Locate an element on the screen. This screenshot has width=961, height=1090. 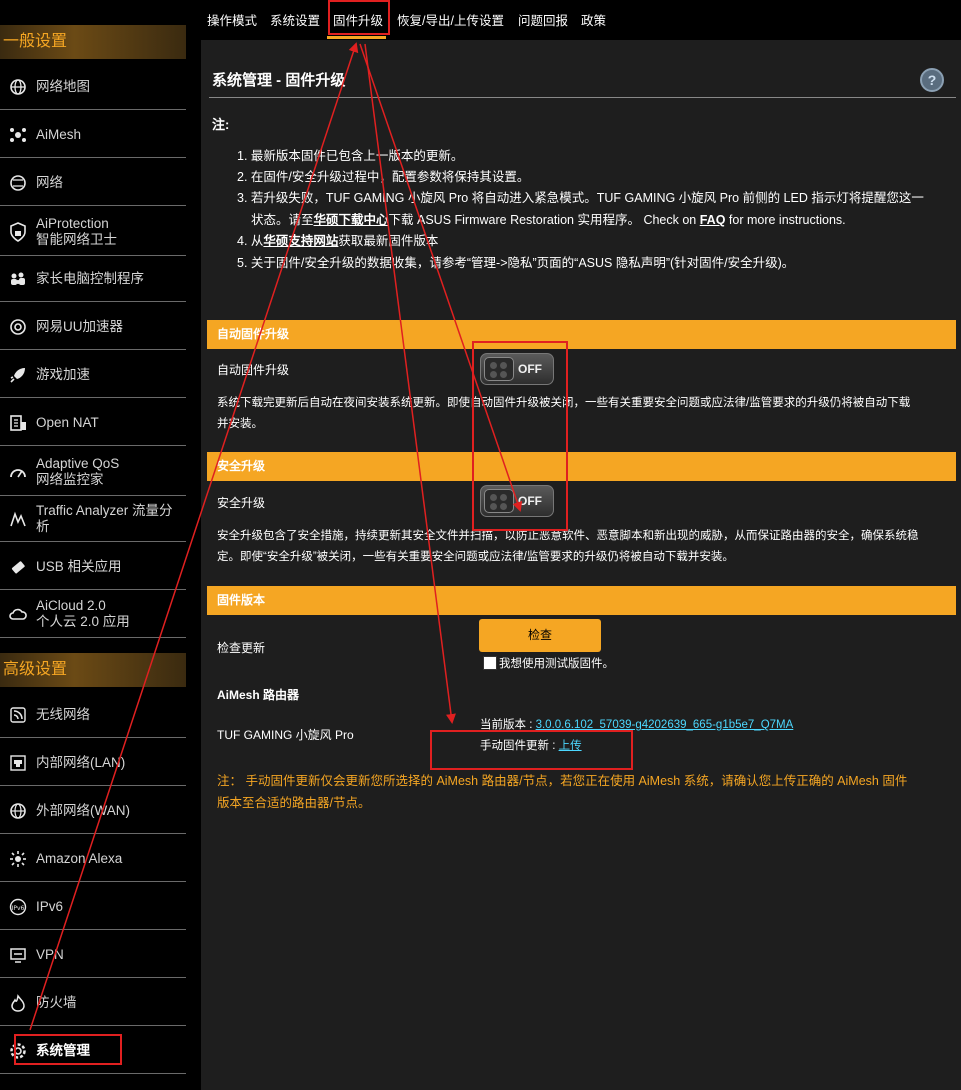
arrow-to-manual-update is located at coordinates (410, 383).